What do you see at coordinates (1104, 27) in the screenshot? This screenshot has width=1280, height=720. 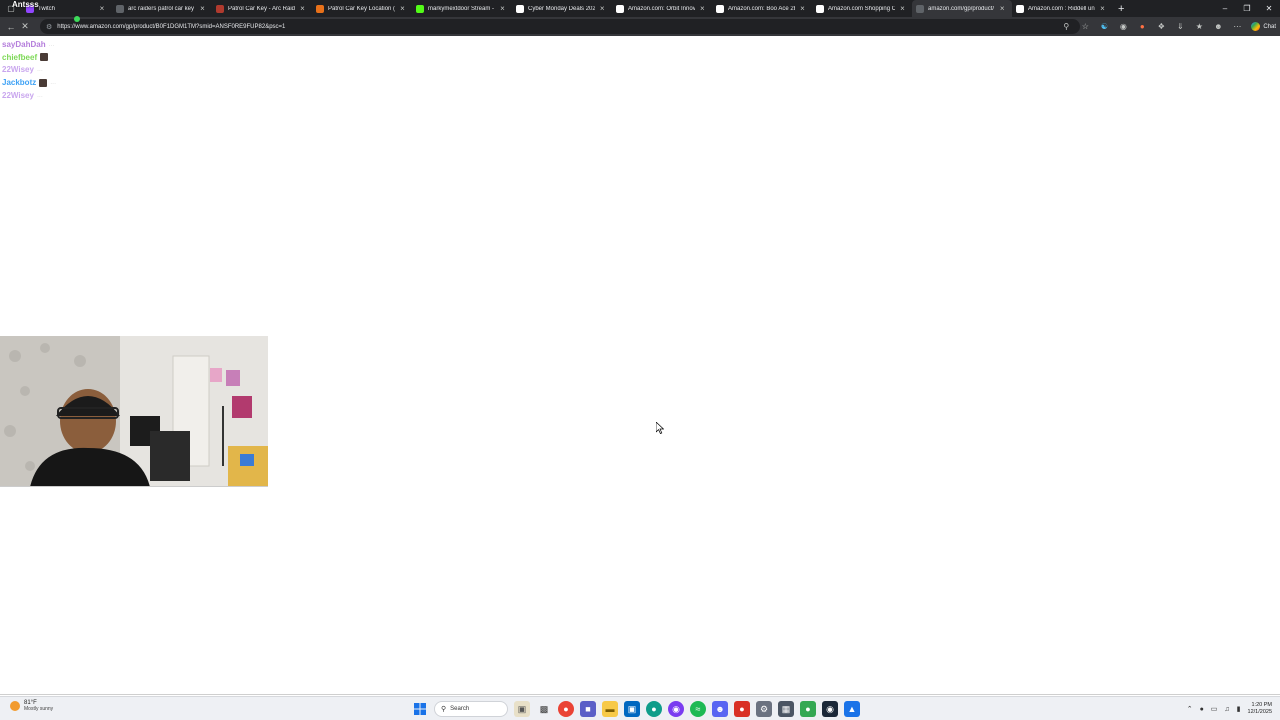 I see `extension-icon: ☯` at bounding box center [1104, 27].